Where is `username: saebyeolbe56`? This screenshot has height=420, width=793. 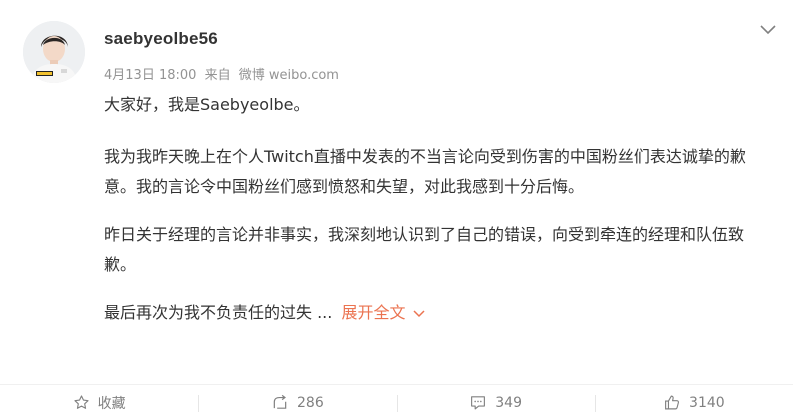
username: saebyeolbe56 is located at coordinates (161, 39).